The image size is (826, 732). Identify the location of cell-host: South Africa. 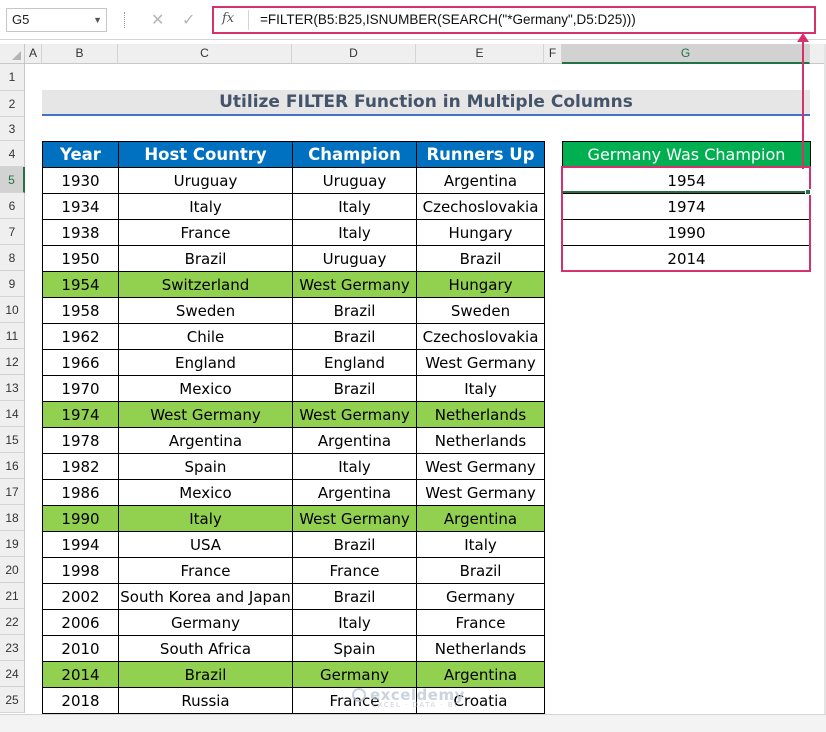
(205, 648).